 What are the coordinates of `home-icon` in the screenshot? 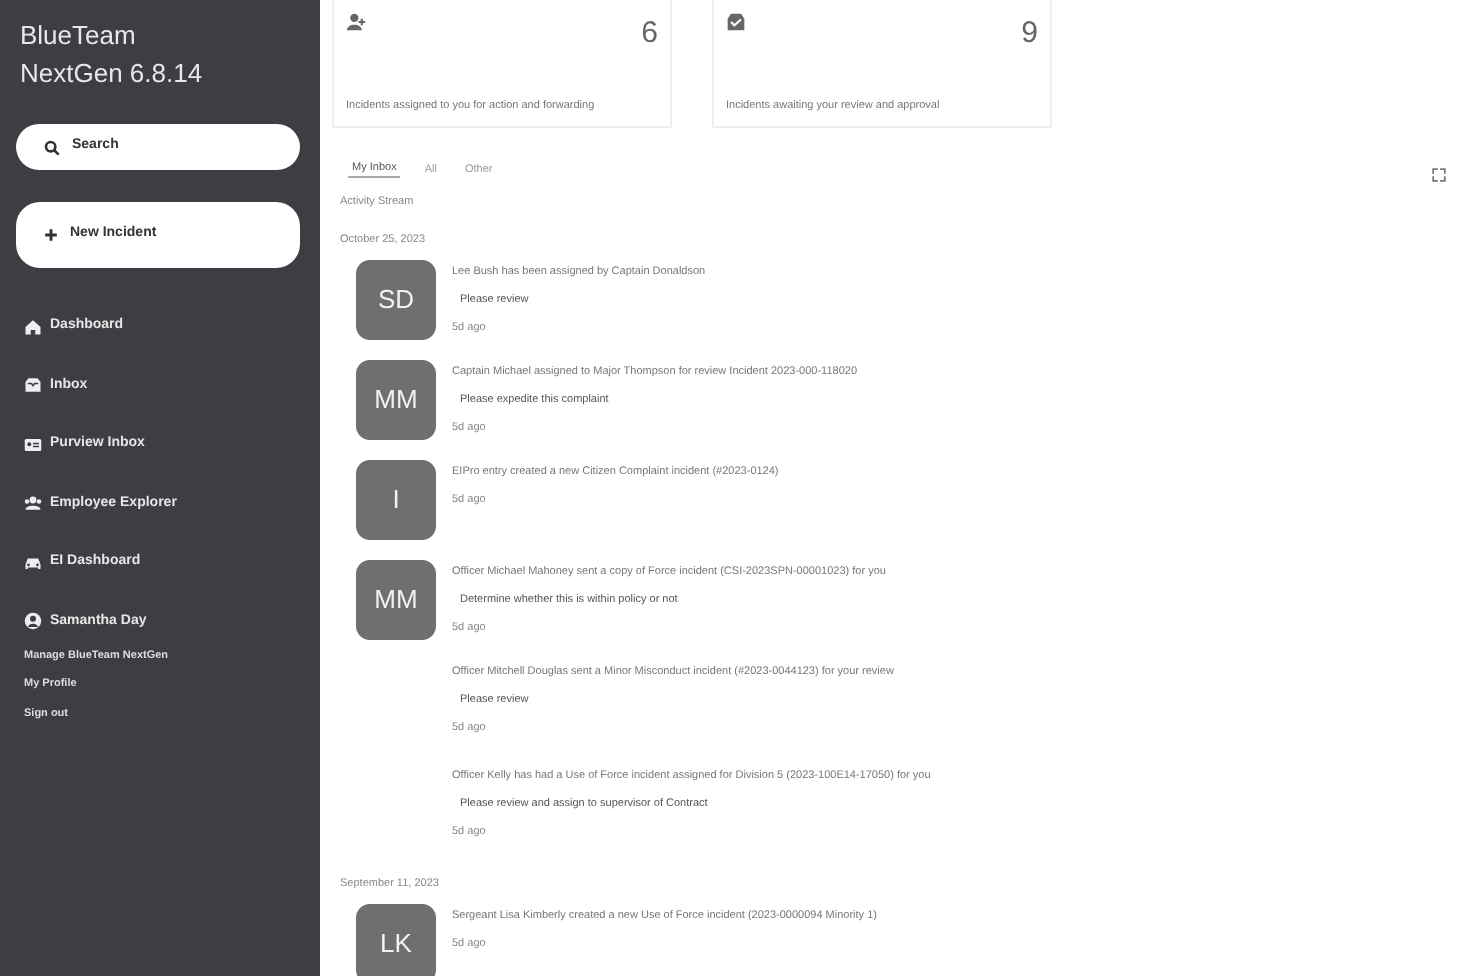 It's located at (33, 326).